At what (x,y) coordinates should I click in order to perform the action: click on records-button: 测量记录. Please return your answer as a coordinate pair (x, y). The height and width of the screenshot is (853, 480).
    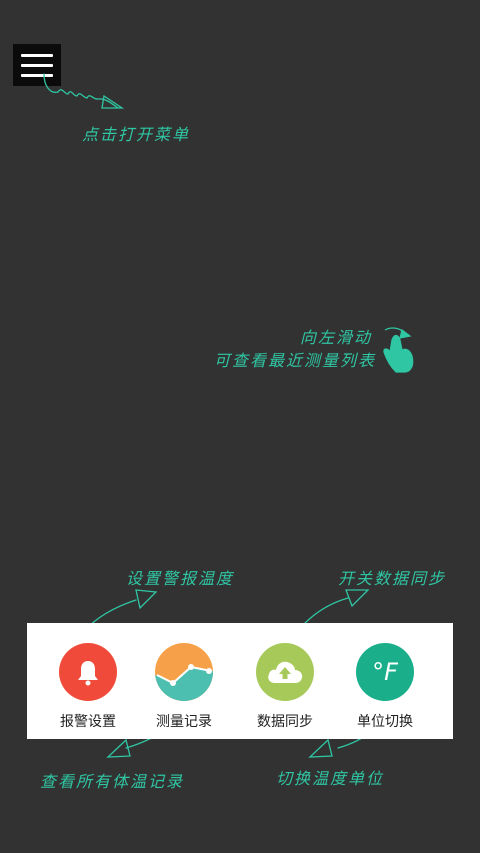
    Looking at the image, I should click on (184, 687).